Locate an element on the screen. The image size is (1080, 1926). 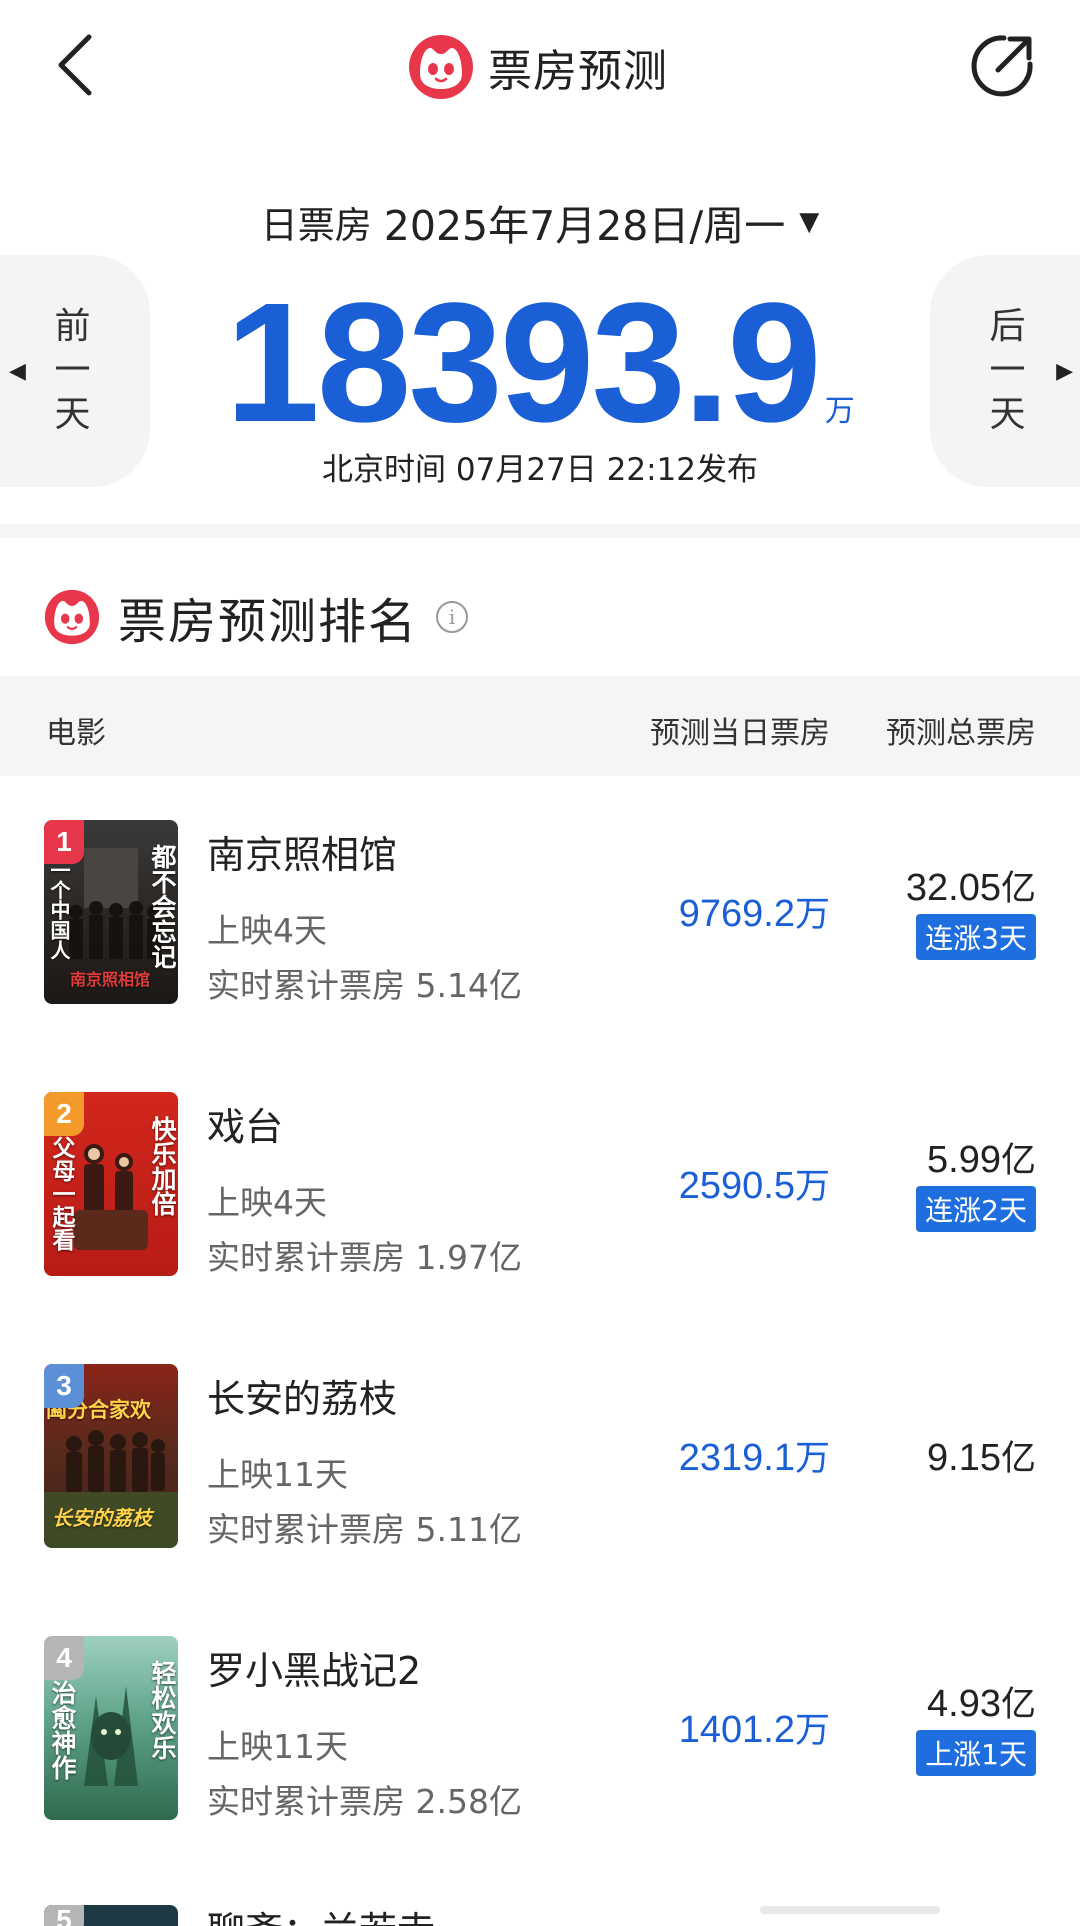
predicted-total: 9.15亿 is located at coordinates (981, 1455).